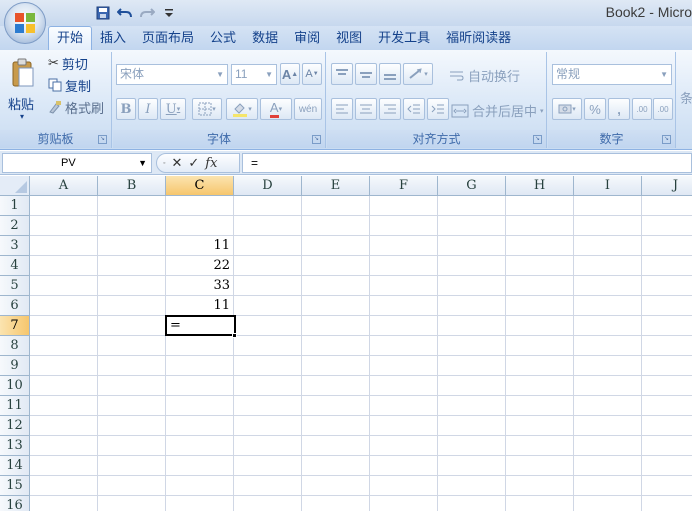  Describe the element at coordinates (77, 163) in the screenshot. I see `name-box: PV ▼` at that location.